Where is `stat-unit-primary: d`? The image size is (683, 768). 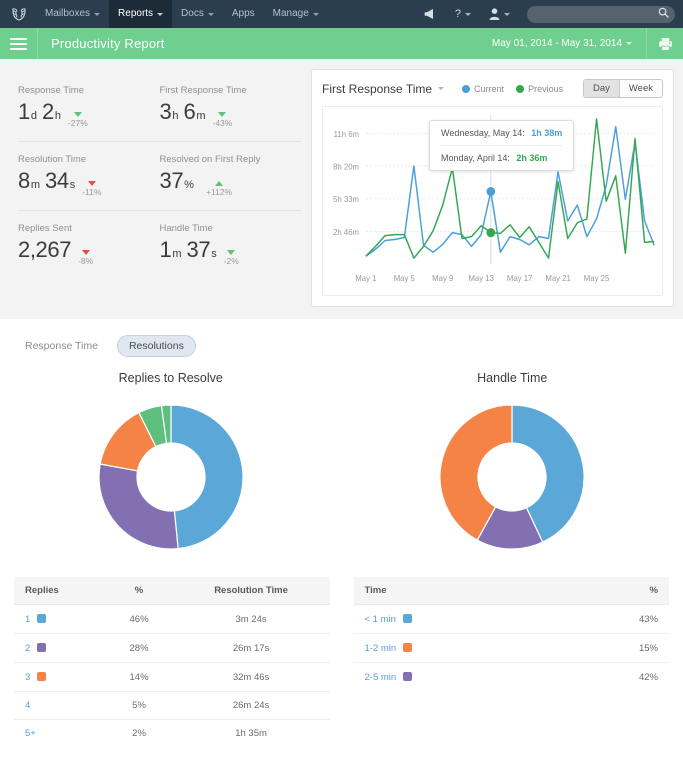
stat-unit-primary: d is located at coordinates (33, 116).